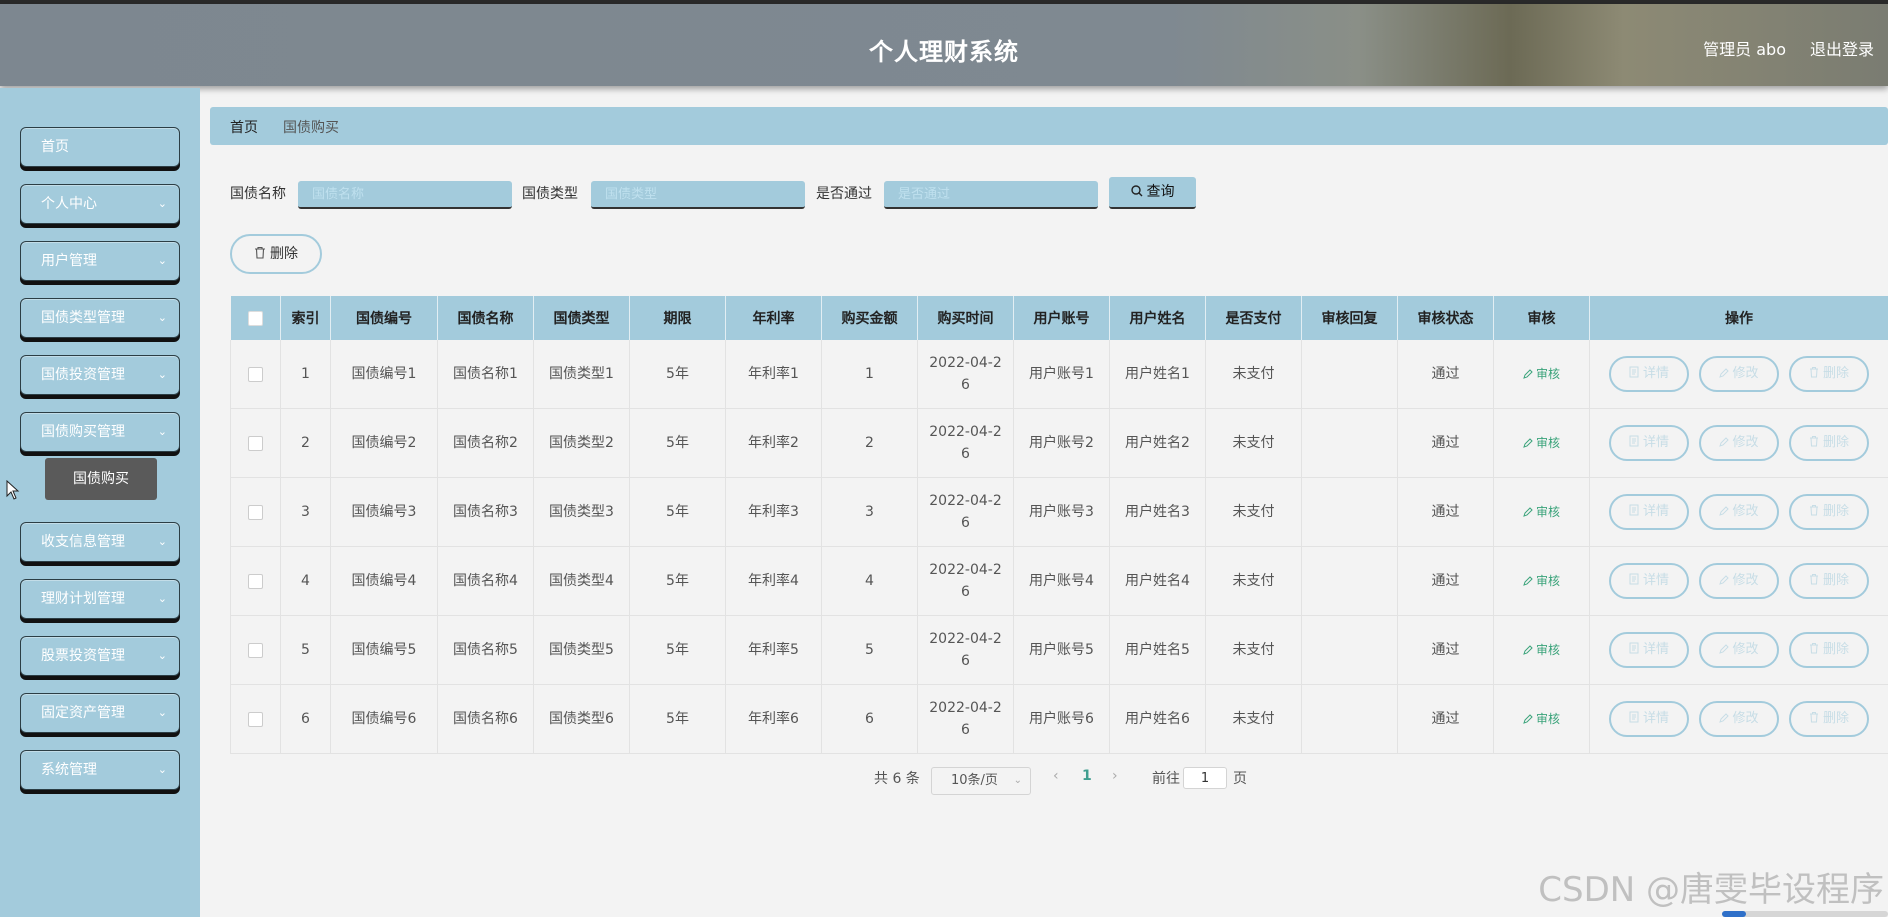 This screenshot has width=1888, height=917. I want to click on sidebar-item-bond-purchase-management: 国债购买管理 ⌄, so click(100, 432).